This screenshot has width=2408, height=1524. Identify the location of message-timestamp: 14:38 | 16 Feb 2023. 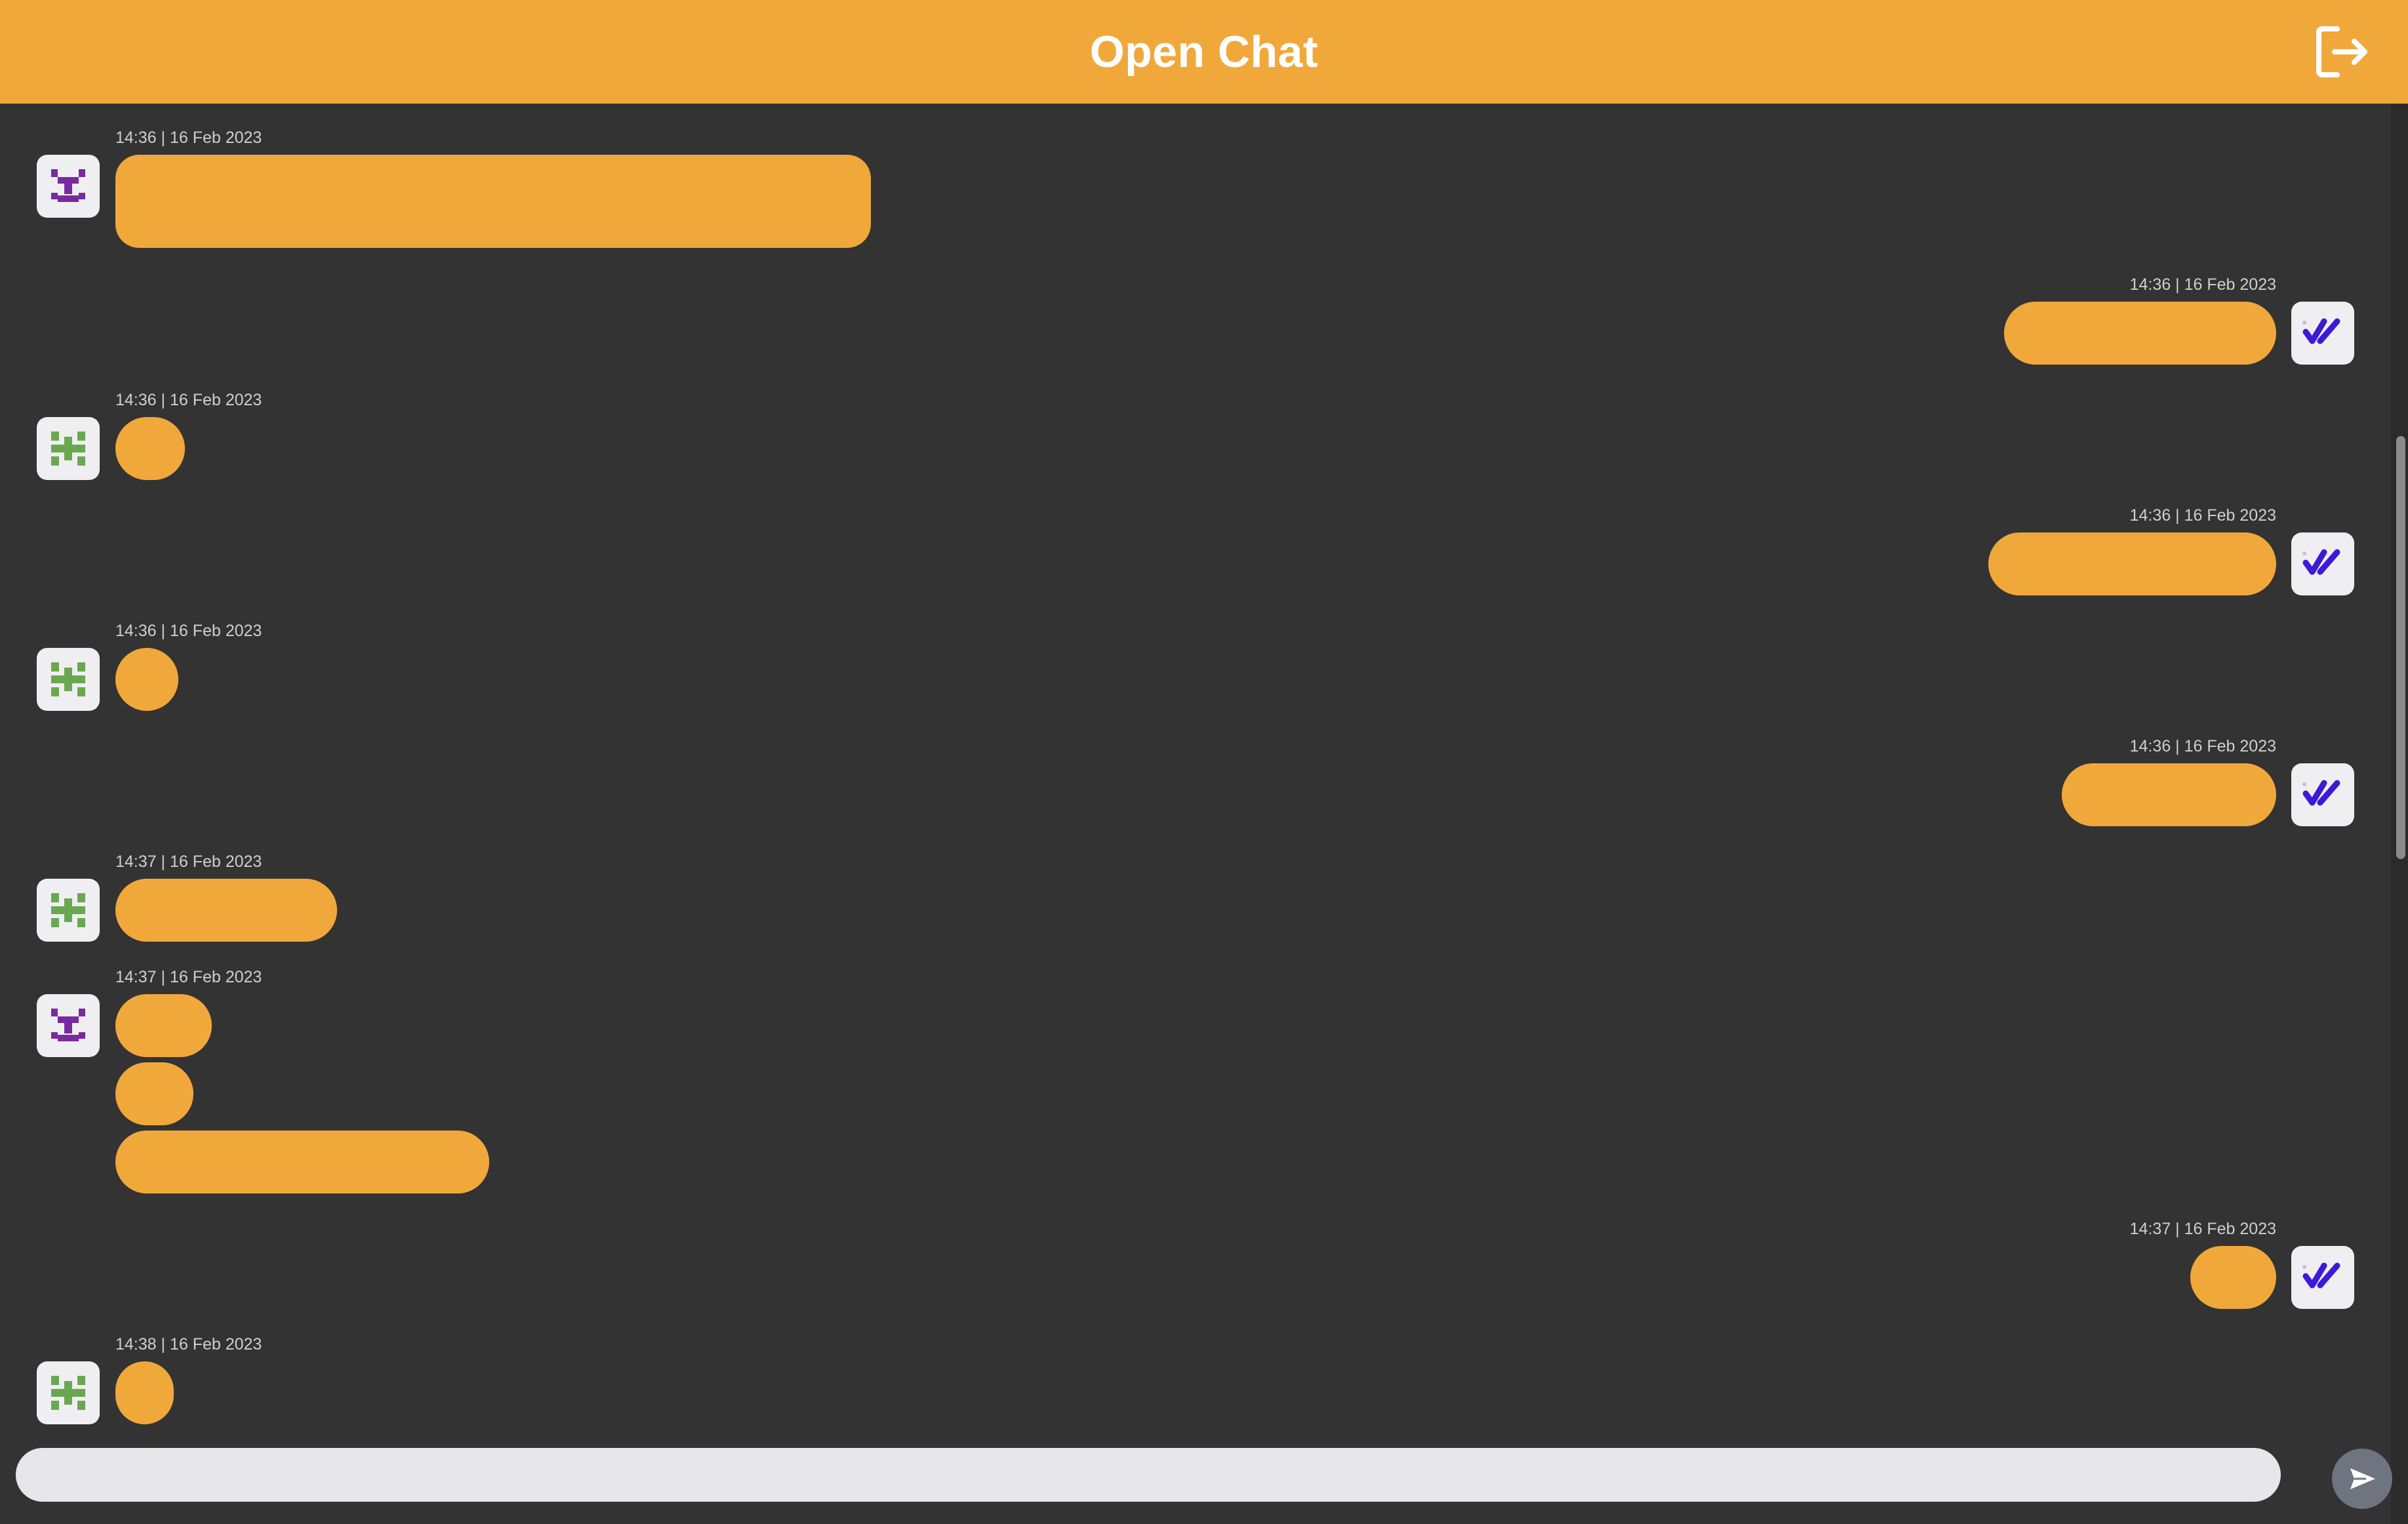
(189, 1344).